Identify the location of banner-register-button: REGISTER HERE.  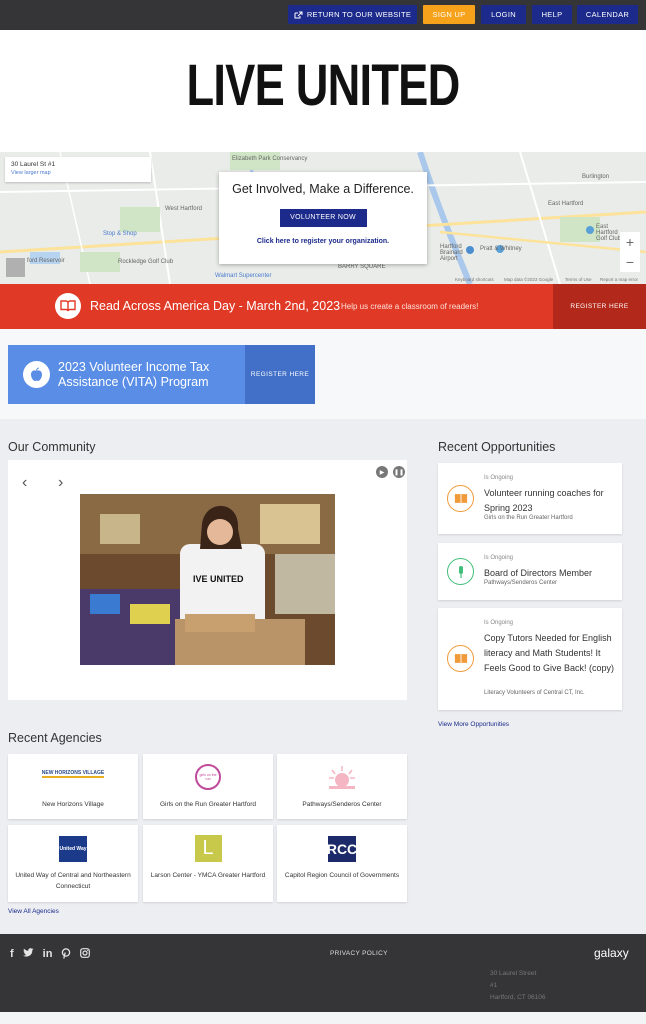
(599, 306).